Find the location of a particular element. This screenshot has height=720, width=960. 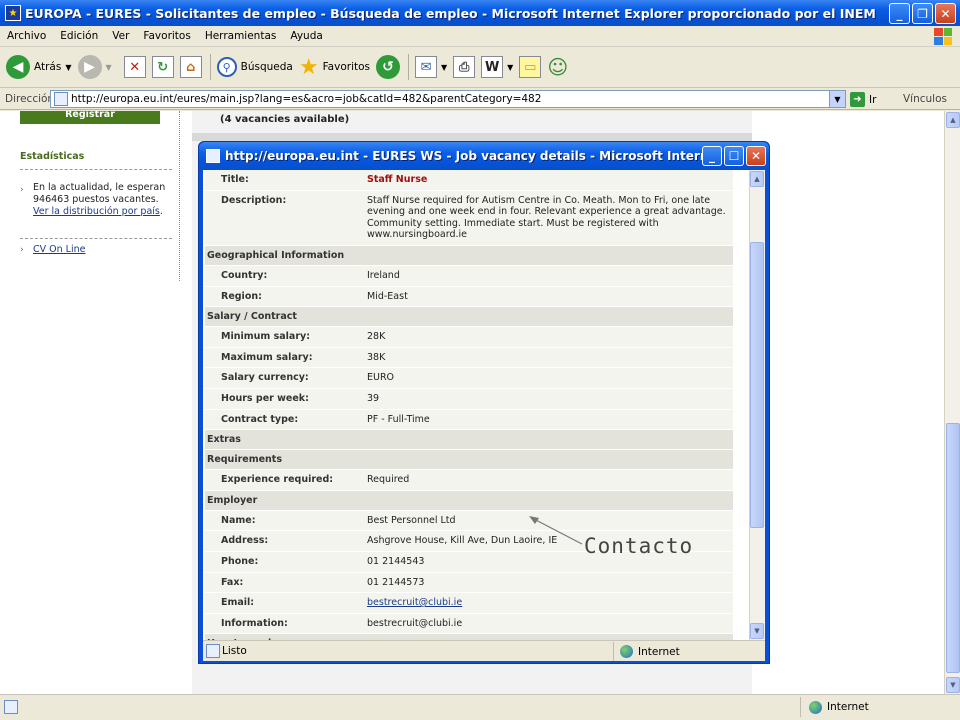

back-label: Atrás is located at coordinates (48, 67).